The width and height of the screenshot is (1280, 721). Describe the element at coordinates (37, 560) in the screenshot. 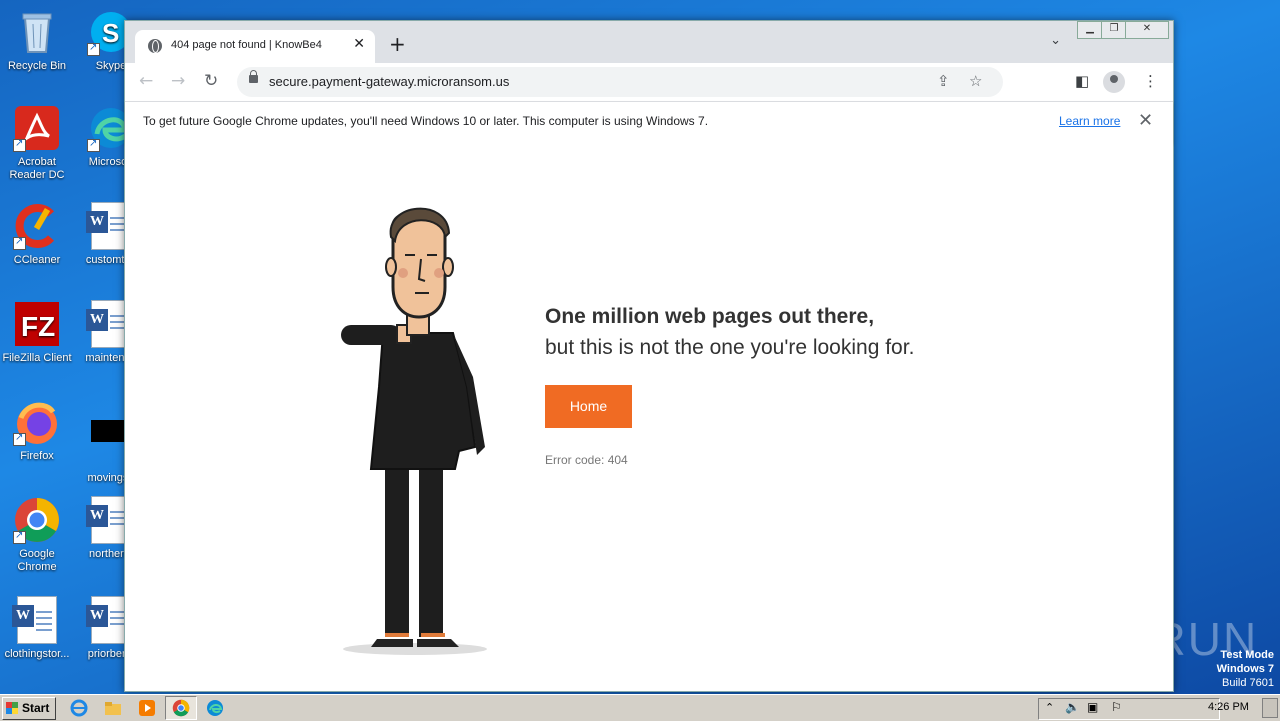

I see `desktop-icon-label: Google Chrome` at that location.